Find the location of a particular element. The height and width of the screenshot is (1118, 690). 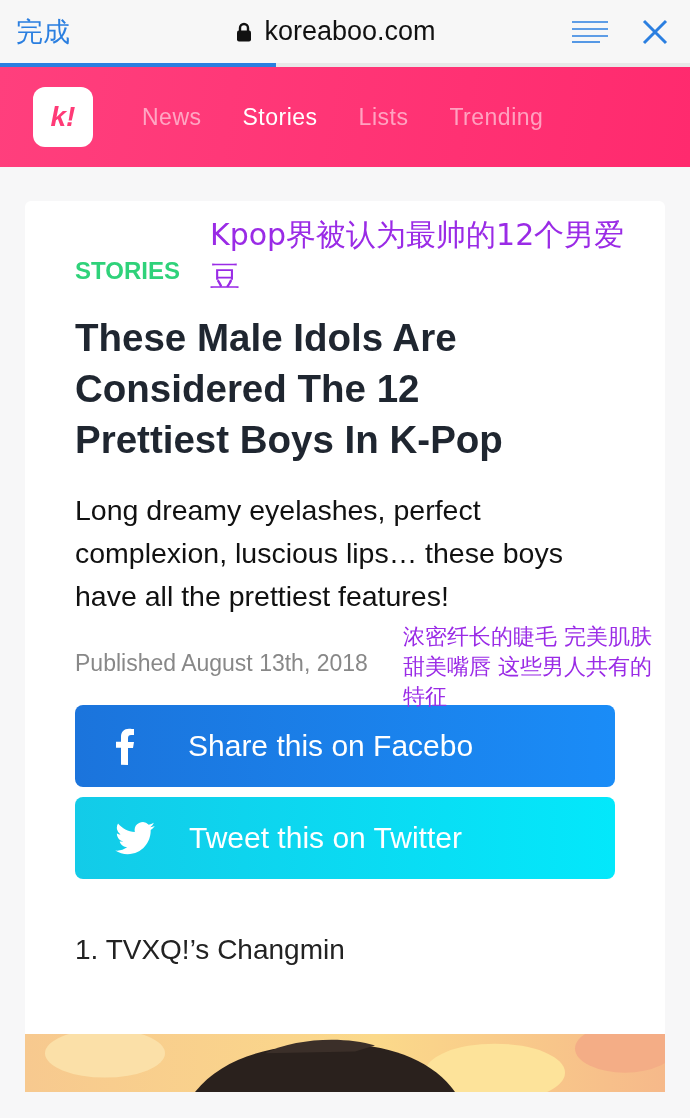

nav-tab: News is located at coordinates (172, 117).